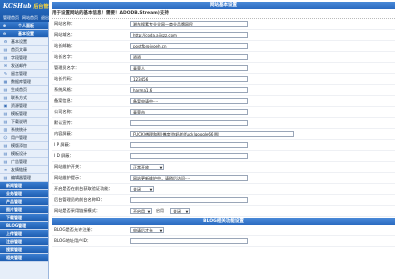 This screenshot has width=400, height=279. I want to click on text-field: http://coda.aijszz.com, so click(189, 35).